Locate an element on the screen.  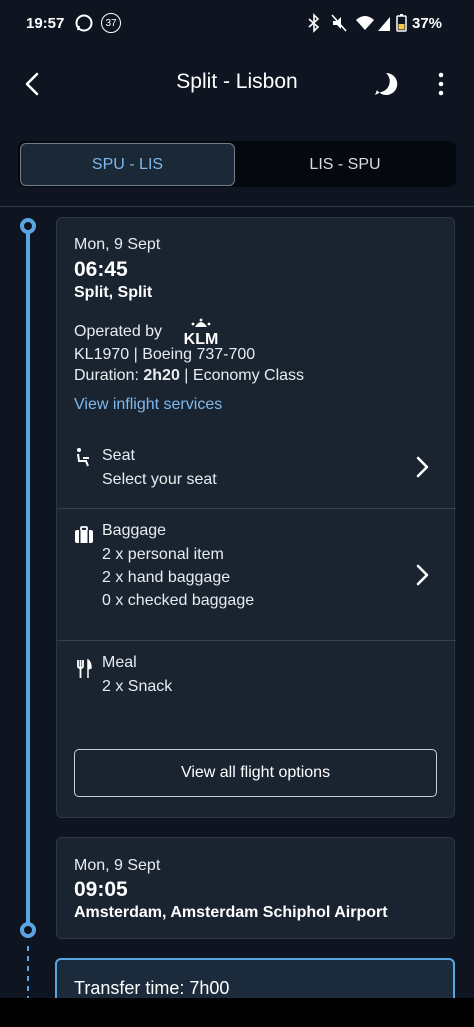
timeline-arrival-dot is located at coordinates (28, 930).